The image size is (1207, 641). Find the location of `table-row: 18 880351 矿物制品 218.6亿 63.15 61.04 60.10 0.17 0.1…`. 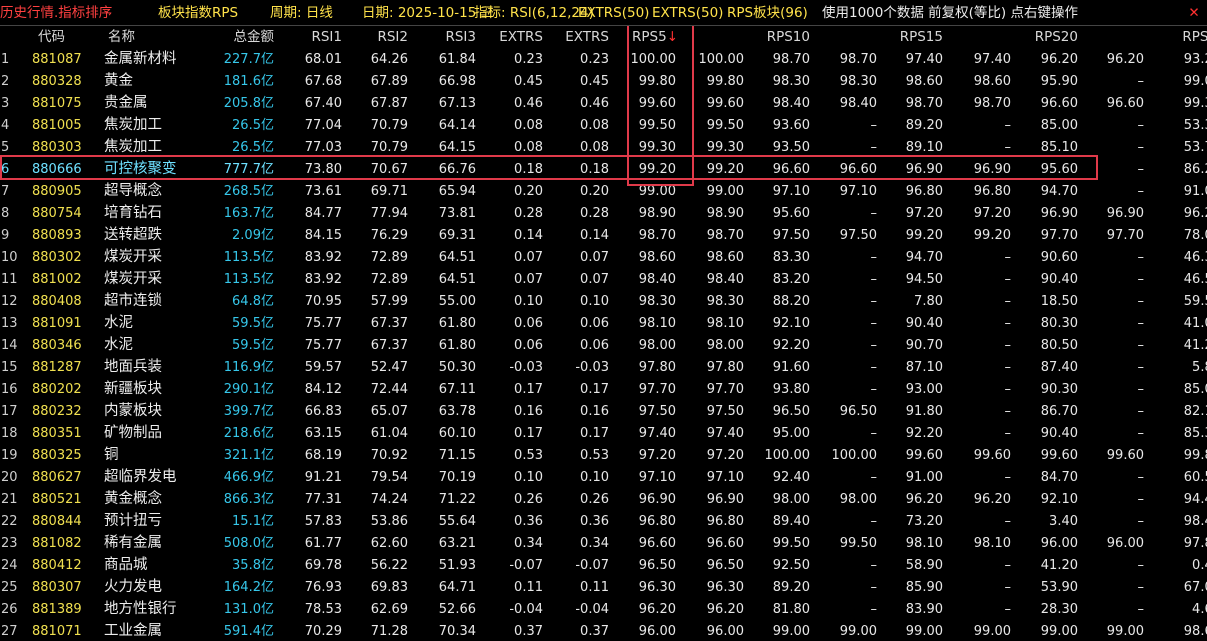

table-row: 18 880351 矿物制品 218.6亿 63.15 61.04 60.10 0.17 0.1… is located at coordinates (603, 433).